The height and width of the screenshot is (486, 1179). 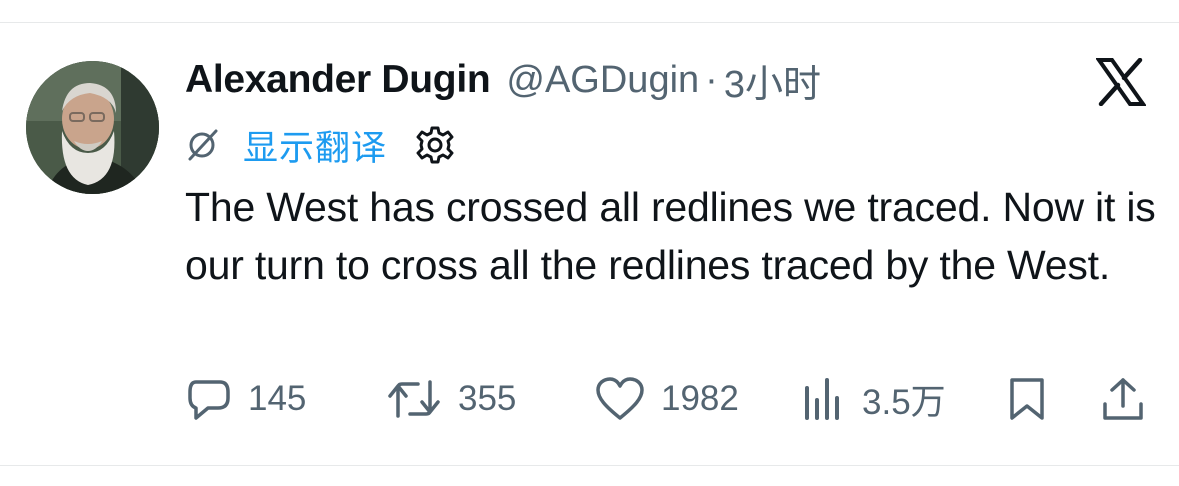 What do you see at coordinates (246, 399) in the screenshot?
I see `reply-button: 145` at bounding box center [246, 399].